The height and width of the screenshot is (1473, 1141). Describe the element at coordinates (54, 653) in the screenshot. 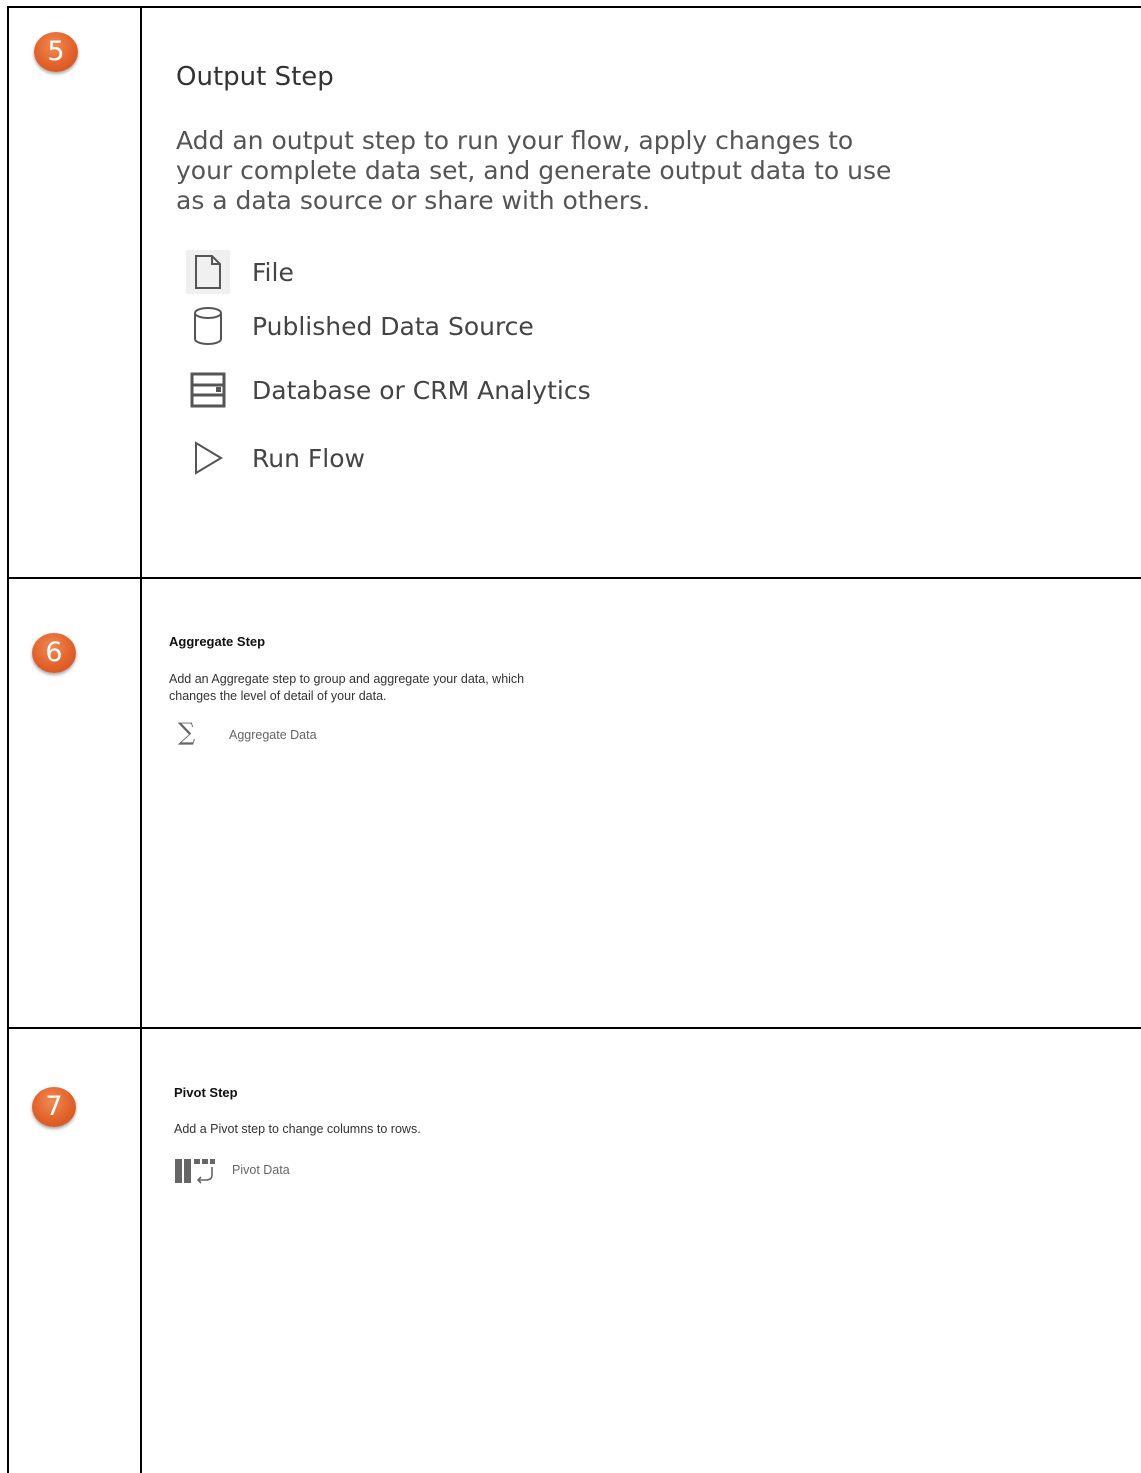

I see `step-number-badge: 6` at that location.